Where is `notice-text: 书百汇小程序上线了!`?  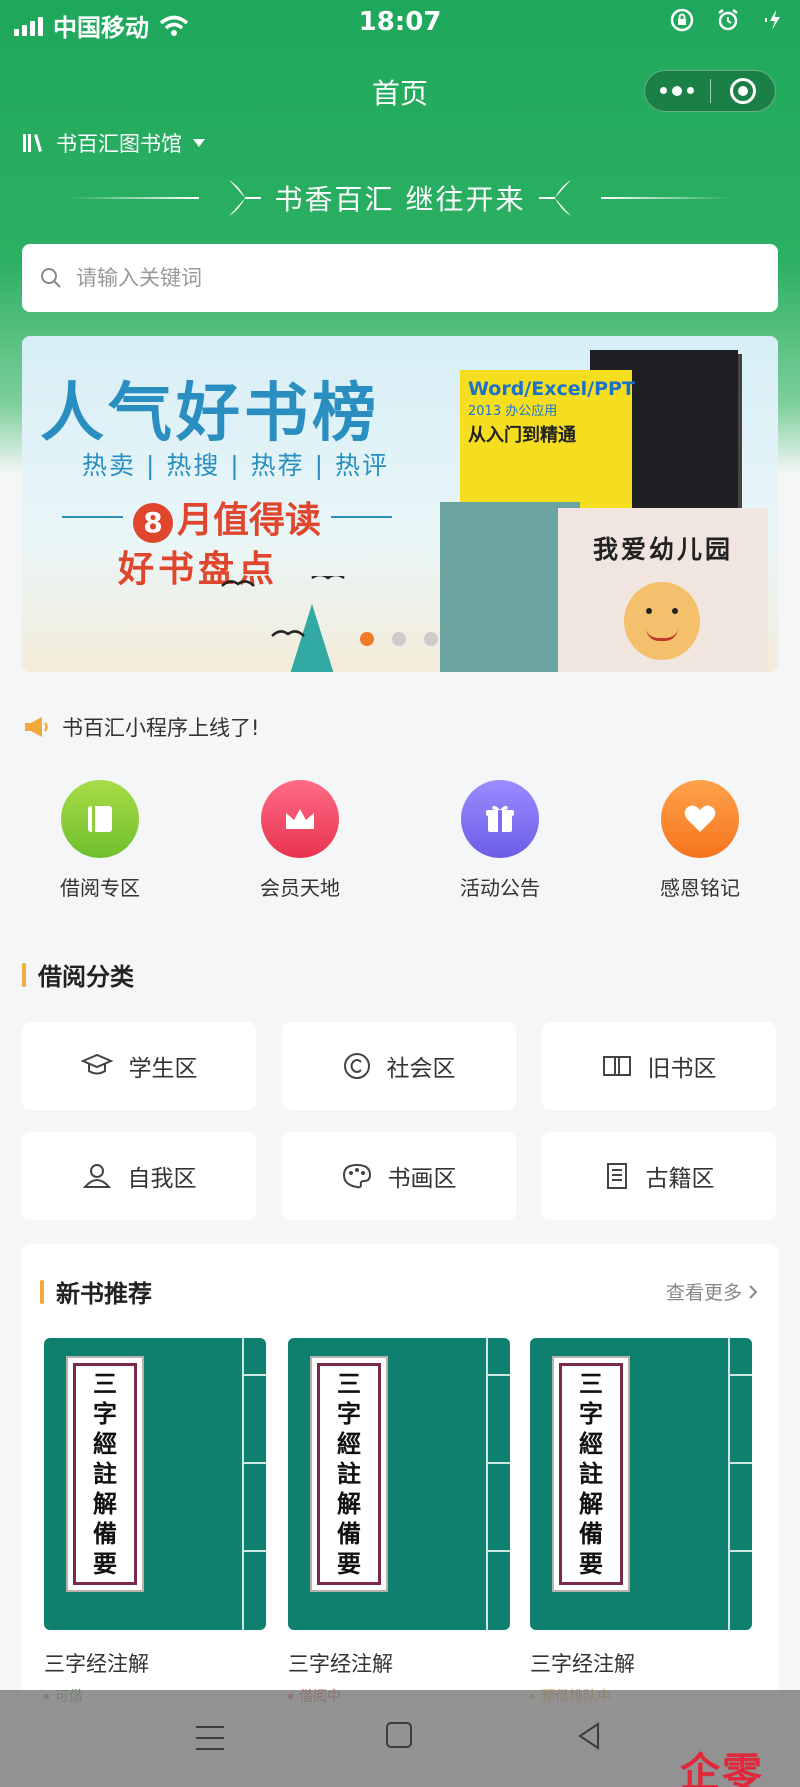
notice-text: 书百汇小程序上线了! is located at coordinates (161, 728).